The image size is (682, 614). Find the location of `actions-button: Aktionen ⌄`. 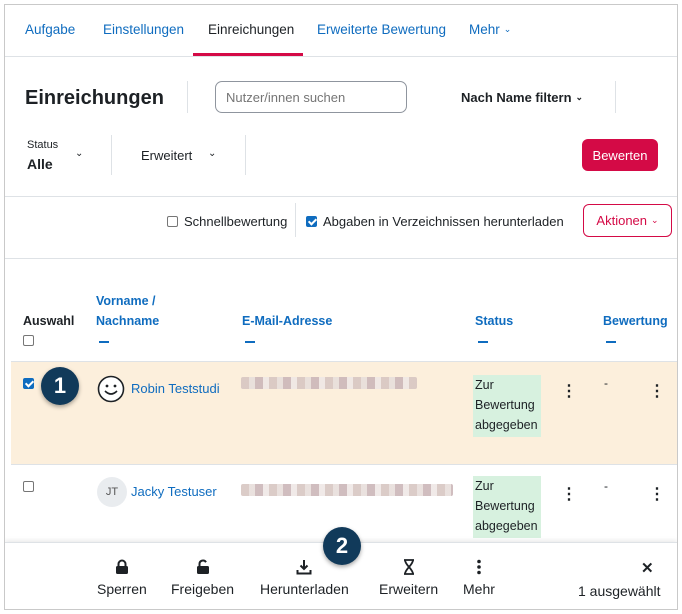

actions-button: Aktionen ⌄ is located at coordinates (627, 220).